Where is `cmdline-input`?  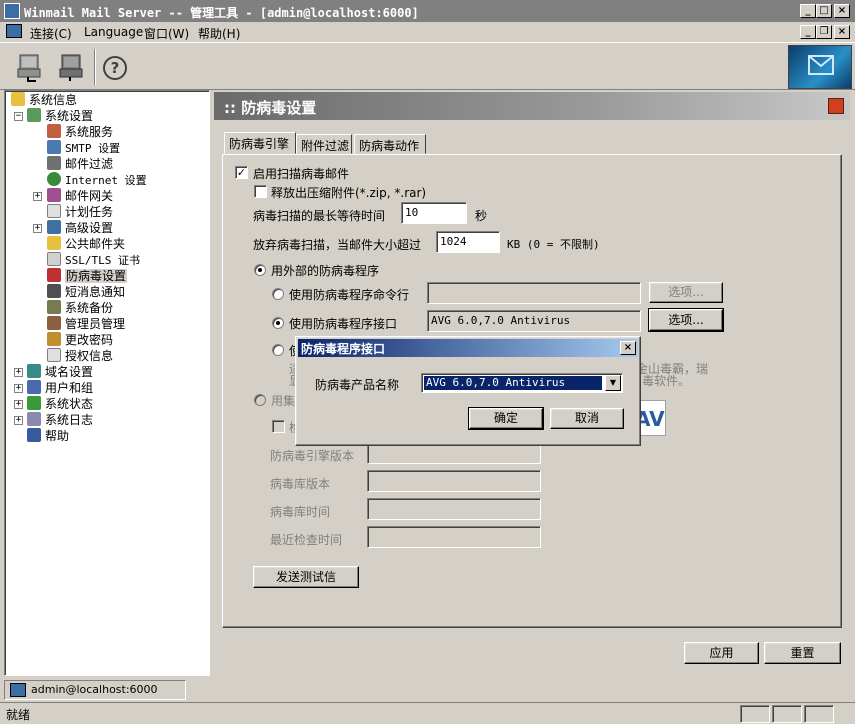 cmdline-input is located at coordinates (534, 293).